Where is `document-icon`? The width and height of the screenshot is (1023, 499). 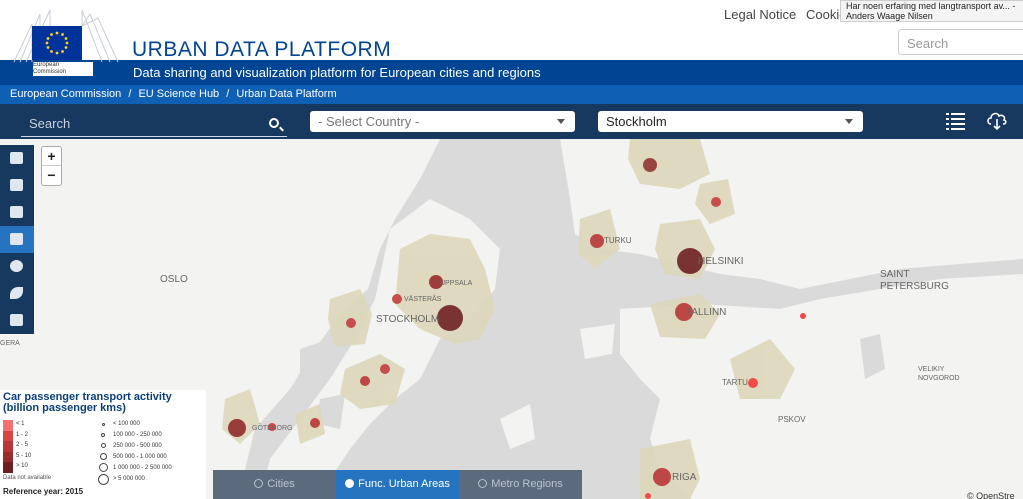 document-icon is located at coordinates (16, 185).